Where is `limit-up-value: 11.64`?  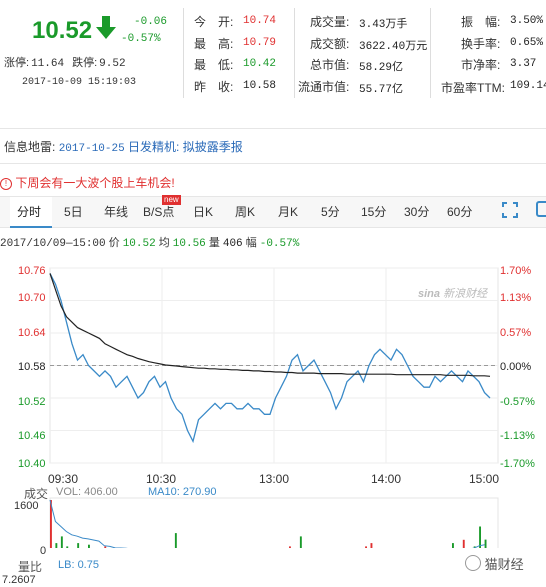
limit-up-value: 11.64 is located at coordinates (48, 64).